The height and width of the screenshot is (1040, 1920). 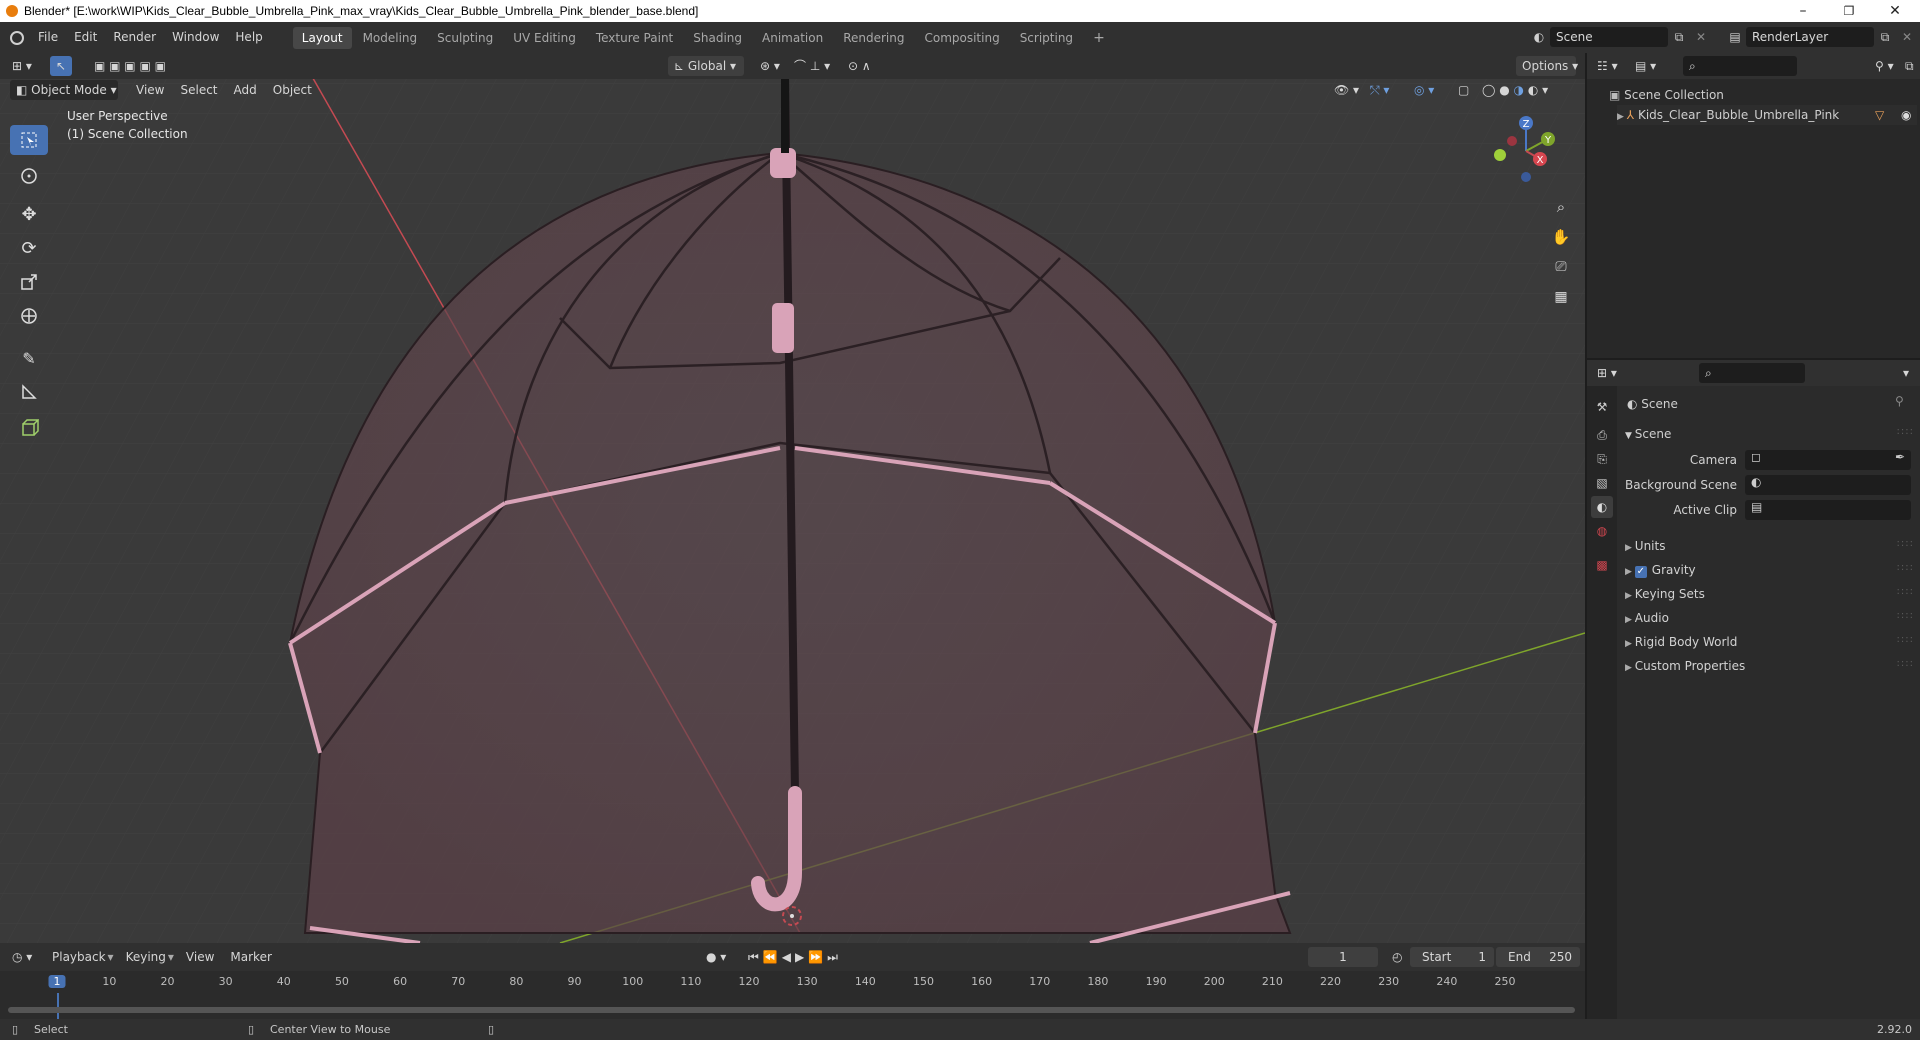 I want to click on section-audio: ▶ Audio, so click(x=1647, y=618).